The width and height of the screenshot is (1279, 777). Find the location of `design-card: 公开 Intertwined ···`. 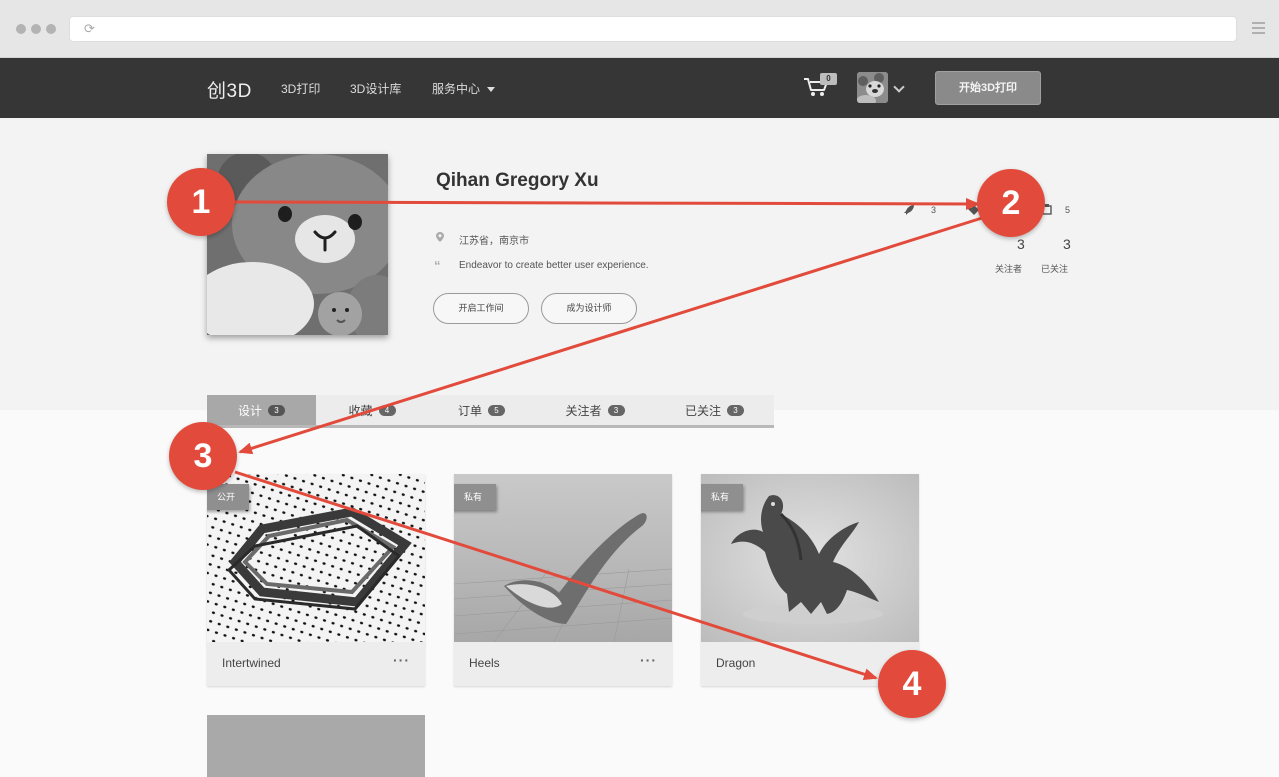

design-card: 公开 Intertwined ··· is located at coordinates (316, 580).